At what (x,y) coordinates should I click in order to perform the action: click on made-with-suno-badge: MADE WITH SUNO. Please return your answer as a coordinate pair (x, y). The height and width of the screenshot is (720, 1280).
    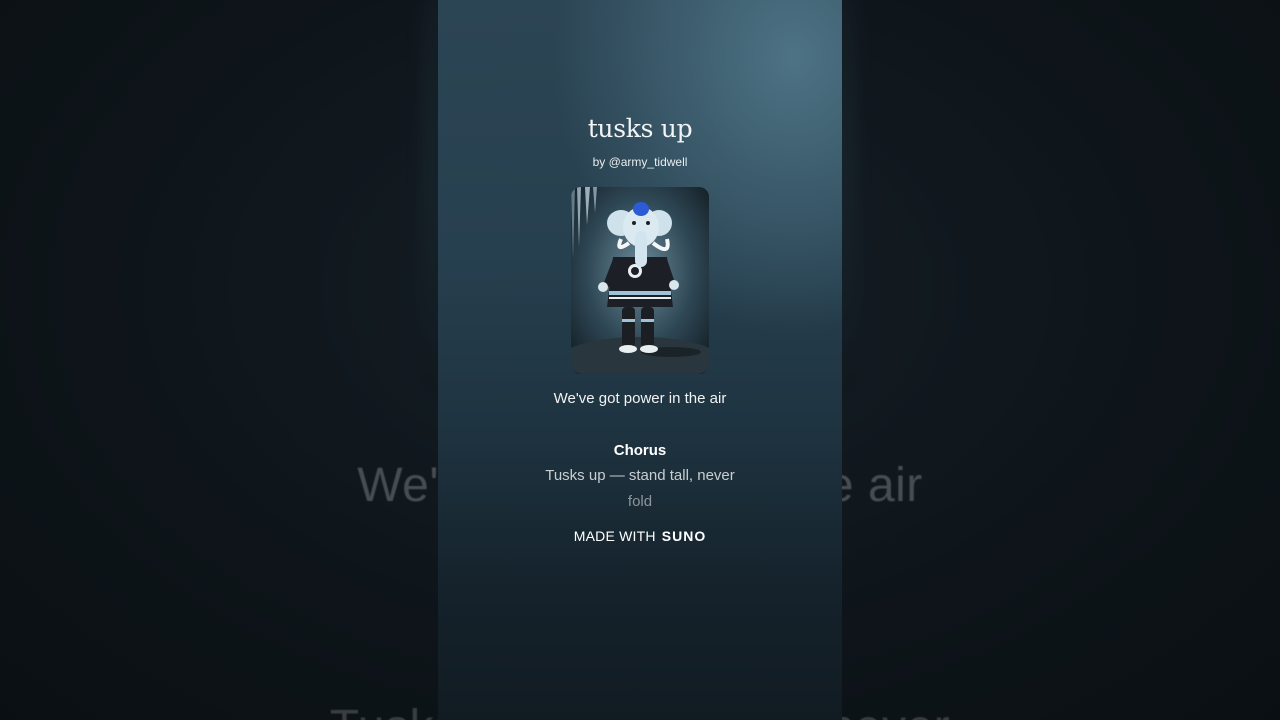
    Looking at the image, I should click on (640, 536).